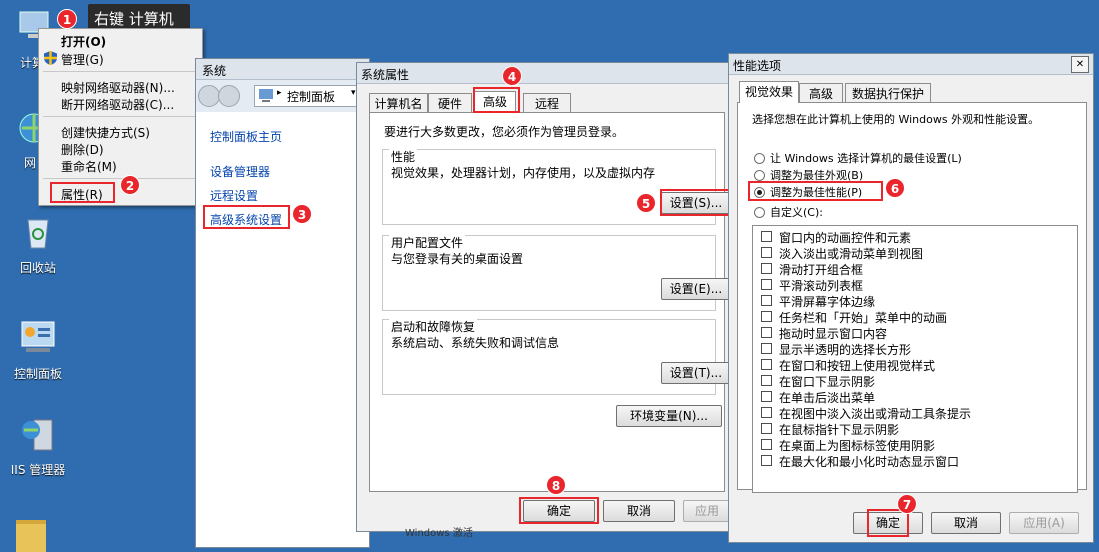 The image size is (1099, 552). Describe the element at coordinates (759, 158) in the screenshot. I see `radio-let-windows-choose` at that location.